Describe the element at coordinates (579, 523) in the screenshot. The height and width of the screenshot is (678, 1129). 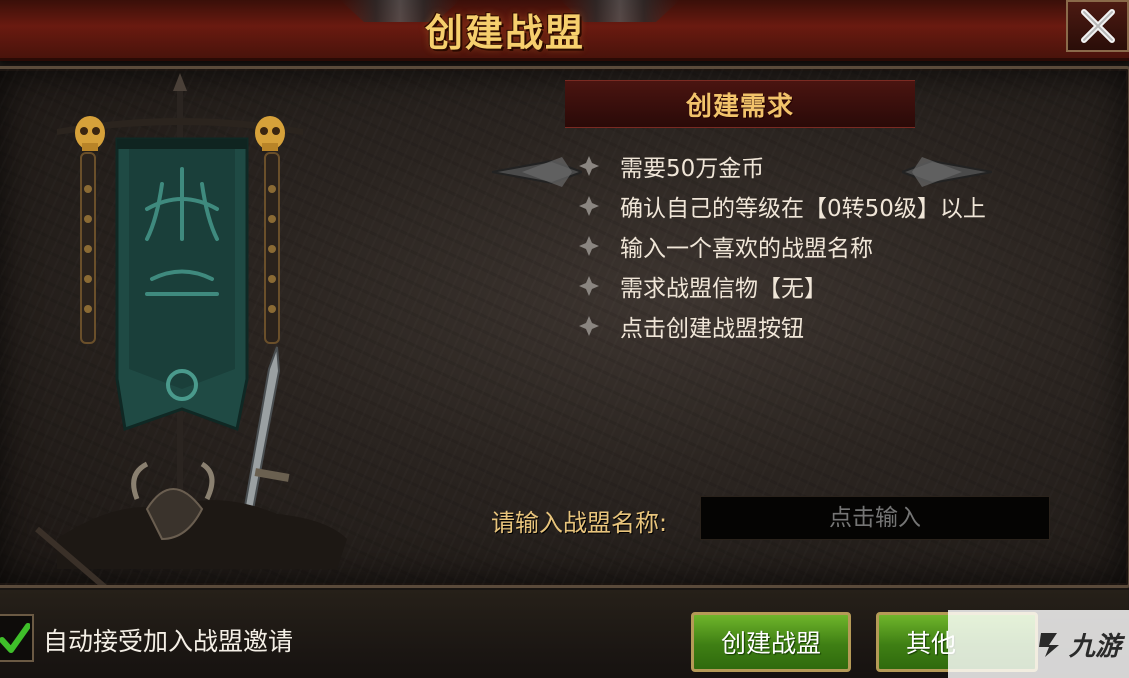
I see `guild-name-label: 请输入战盟名称:` at that location.